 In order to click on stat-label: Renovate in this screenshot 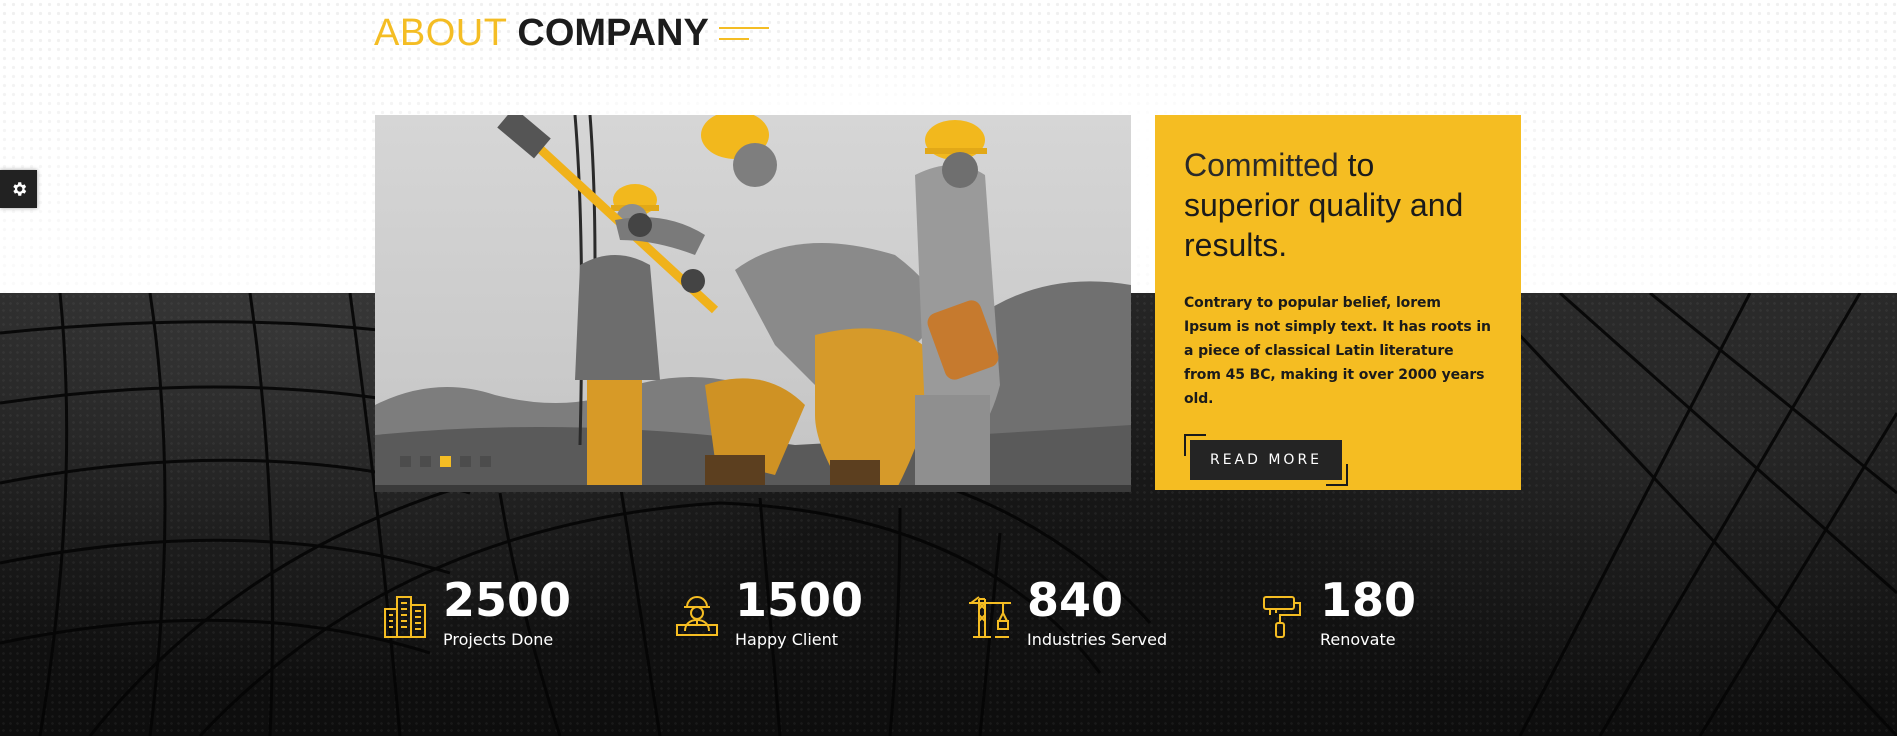, I will do `click(1358, 639)`.